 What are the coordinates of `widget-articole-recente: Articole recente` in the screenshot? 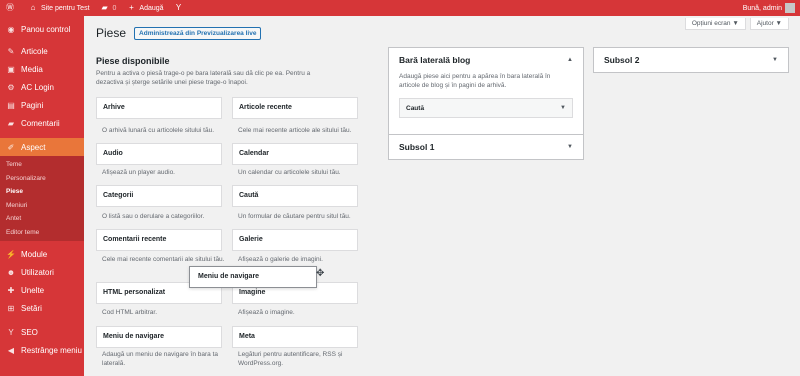 It's located at (295, 108).